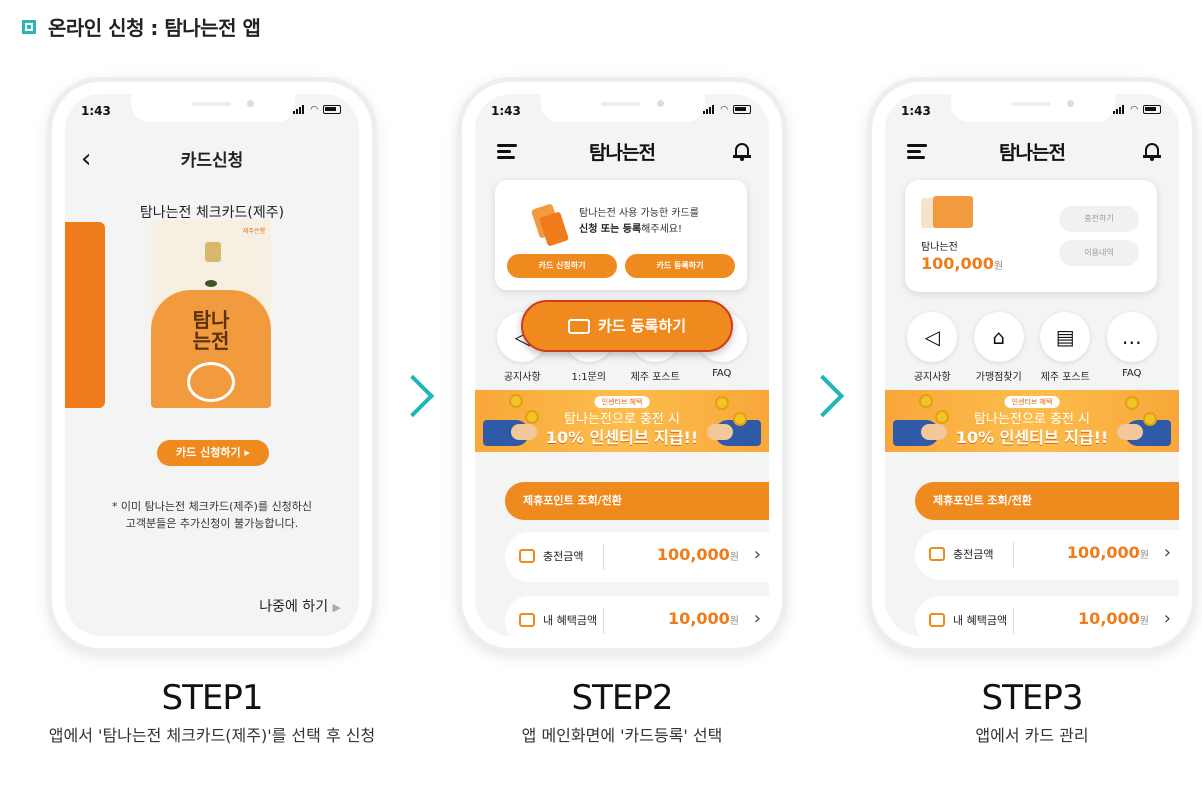 The height and width of the screenshot is (785, 1202). I want to click on balance-card: 탐나는전 100,000원 충전하기 이용내역, so click(1031, 236).